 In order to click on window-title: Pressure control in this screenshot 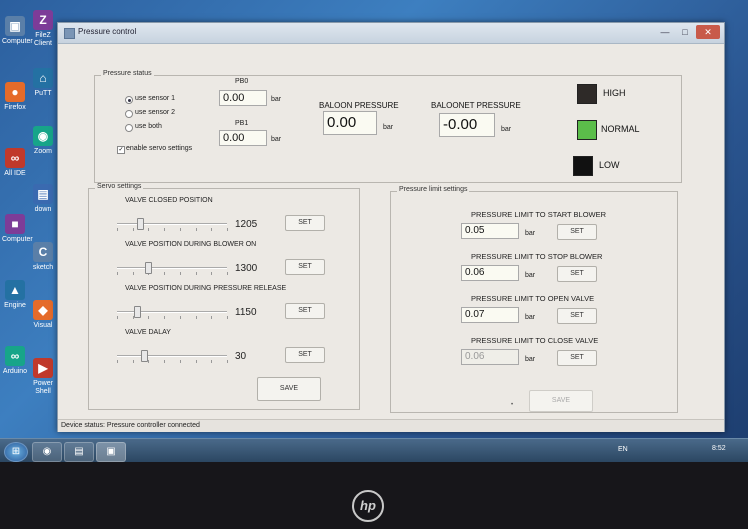, I will do `click(107, 31)`.